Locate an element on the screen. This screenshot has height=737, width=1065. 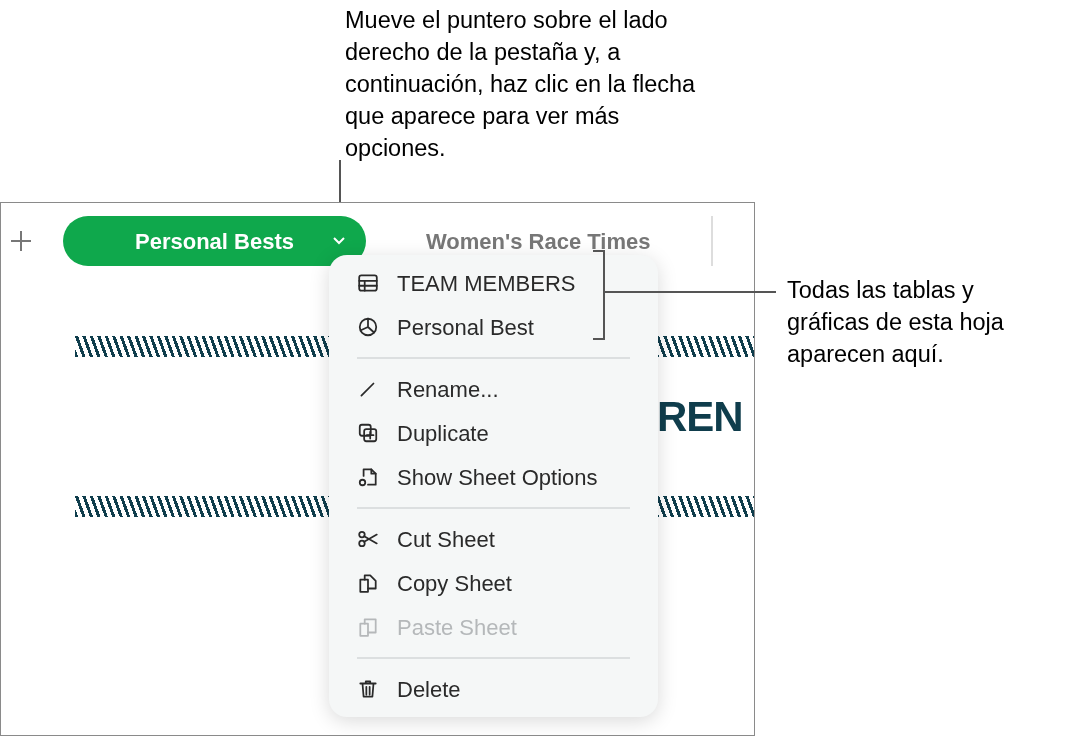
table-icon is located at coordinates (368, 283).